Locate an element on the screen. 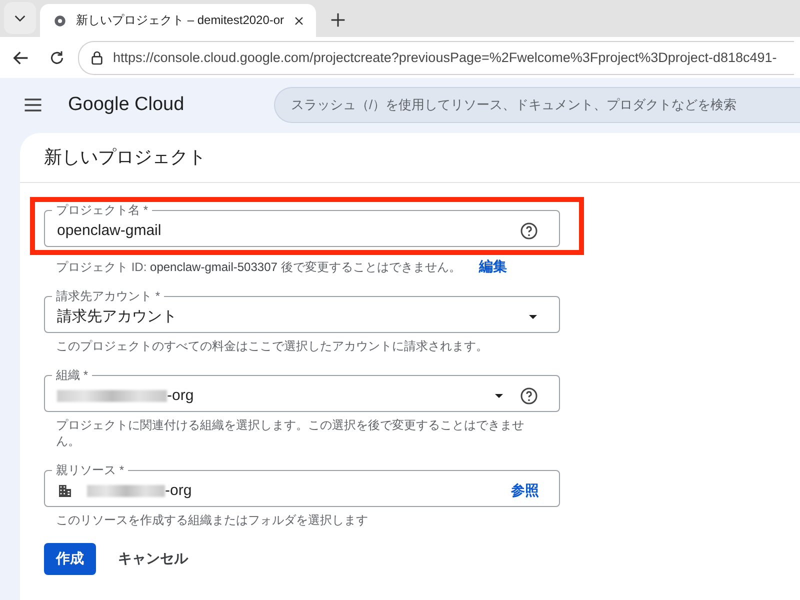  help-text: このリソースを作成する組織またはフォルダを選択します is located at coordinates (212, 520).